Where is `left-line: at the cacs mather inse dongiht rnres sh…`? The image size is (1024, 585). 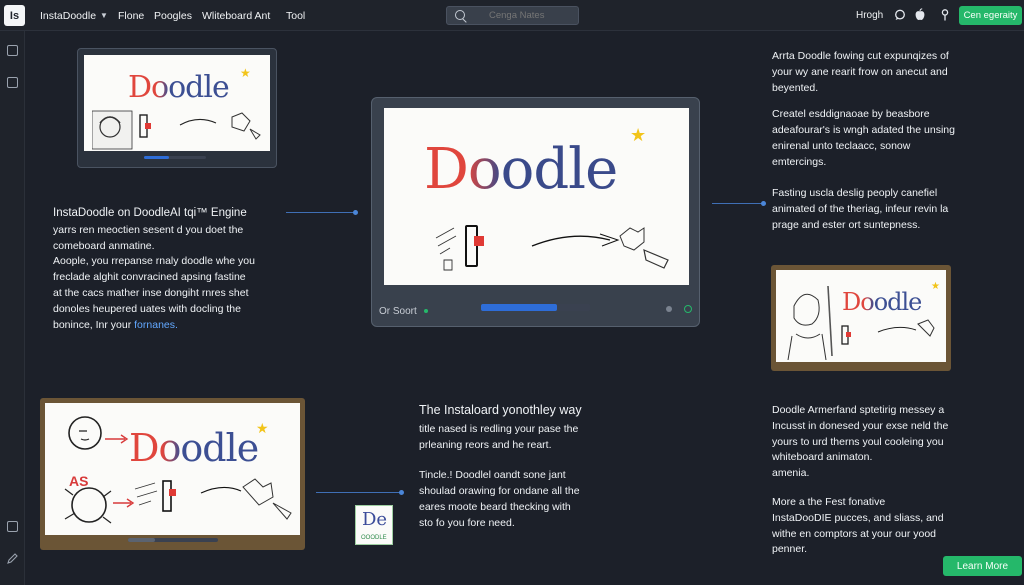 left-line: at the cacs mather inse dongiht rnres sh… is located at coordinates (151, 292).